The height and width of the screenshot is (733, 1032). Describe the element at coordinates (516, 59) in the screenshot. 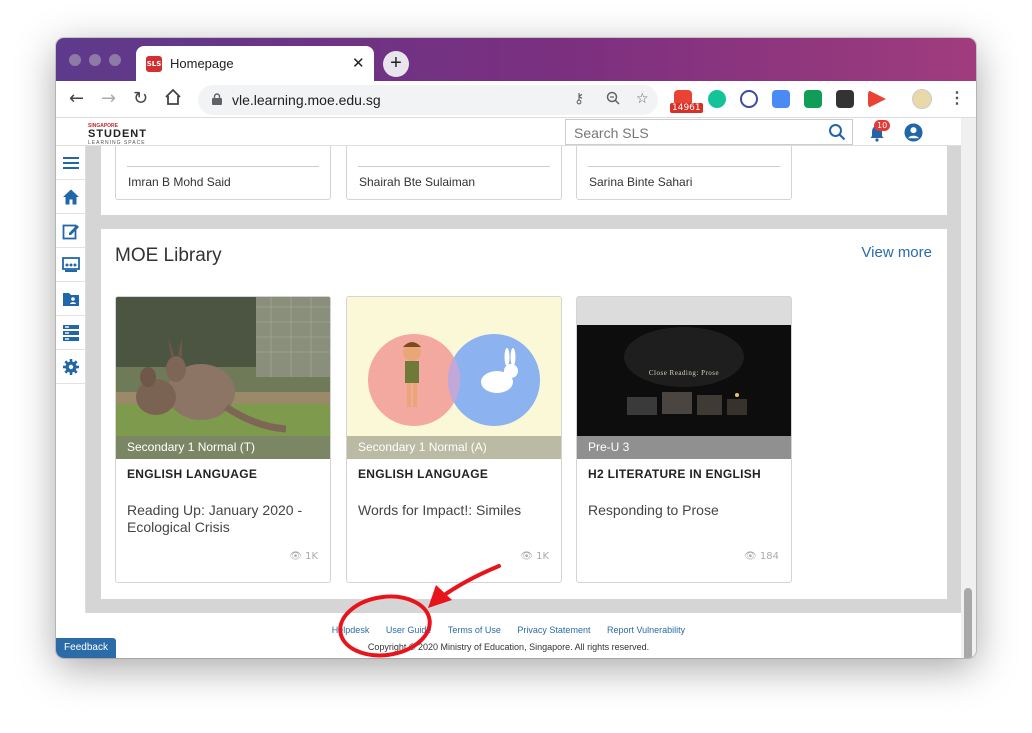

I see `browser-titlebar: SLS Homepage ✕ +` at that location.